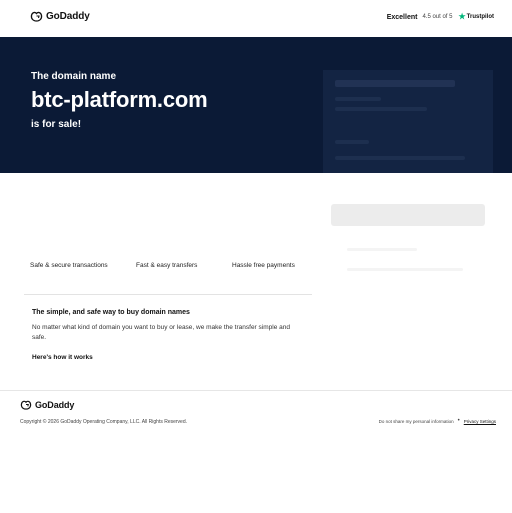 The height and width of the screenshot is (513, 512). Describe the element at coordinates (68, 16) in the screenshot. I see `logo-text: GoDaddy` at that location.